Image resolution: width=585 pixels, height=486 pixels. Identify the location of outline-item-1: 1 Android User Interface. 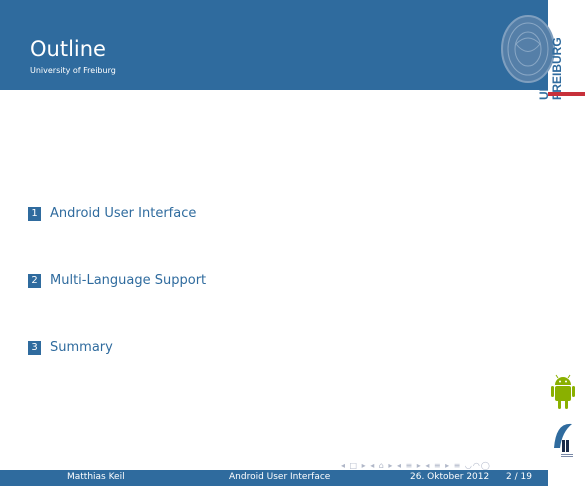
(112, 213).